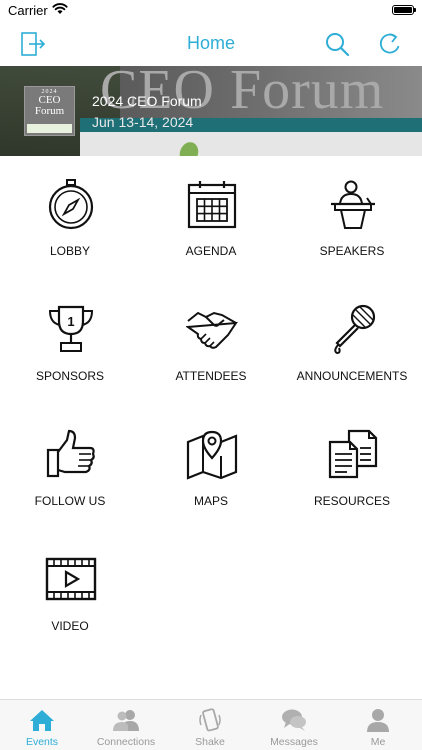 The height and width of the screenshot is (750, 422). I want to click on tab-messages: Messages, so click(294, 725).